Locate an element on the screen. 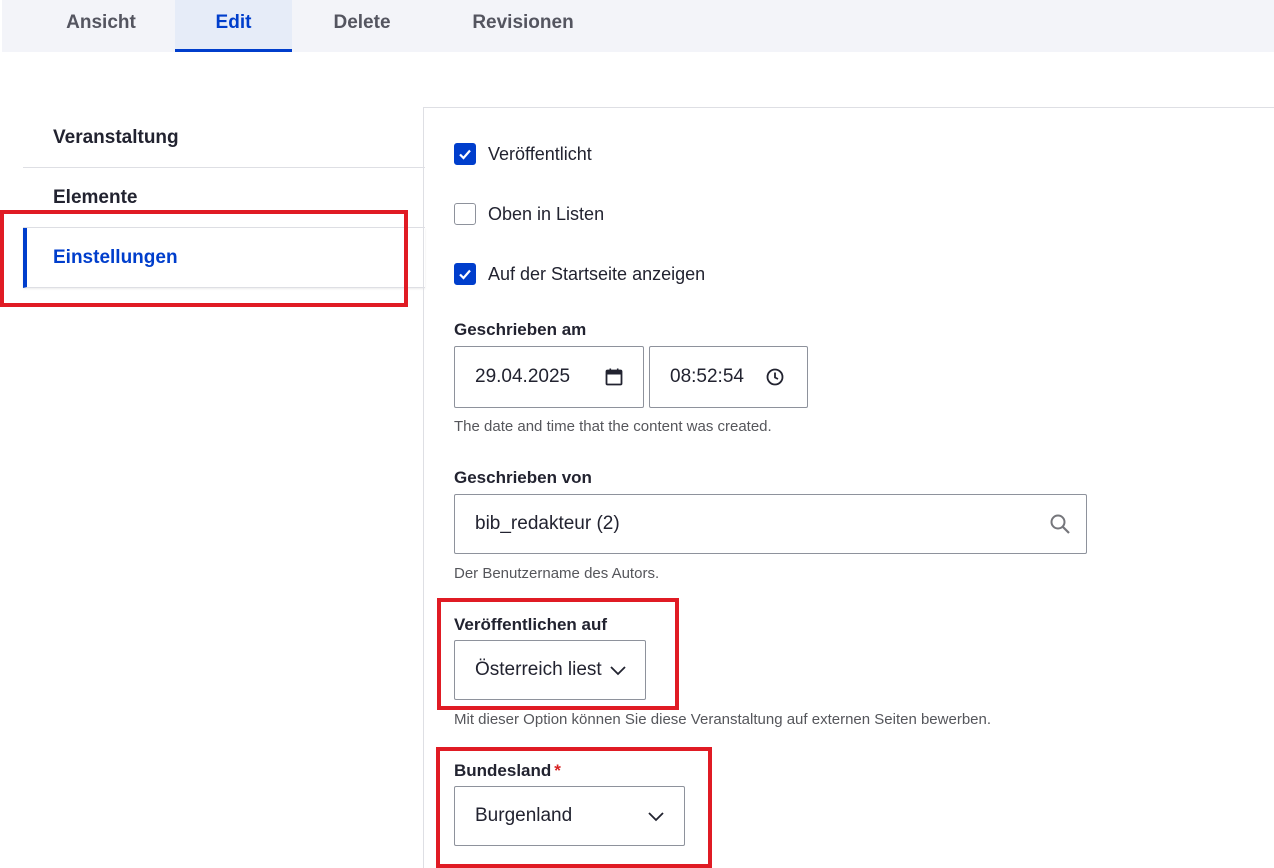 The image size is (1274, 868). promote-checkbox-row: Auf der Startseite anzeigen is located at coordinates (579, 274).